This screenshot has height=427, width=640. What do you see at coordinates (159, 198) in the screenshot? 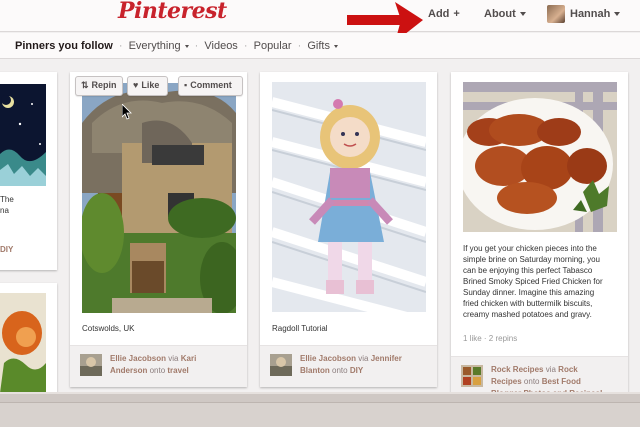
I see `pin-image-cottage` at bounding box center [159, 198].